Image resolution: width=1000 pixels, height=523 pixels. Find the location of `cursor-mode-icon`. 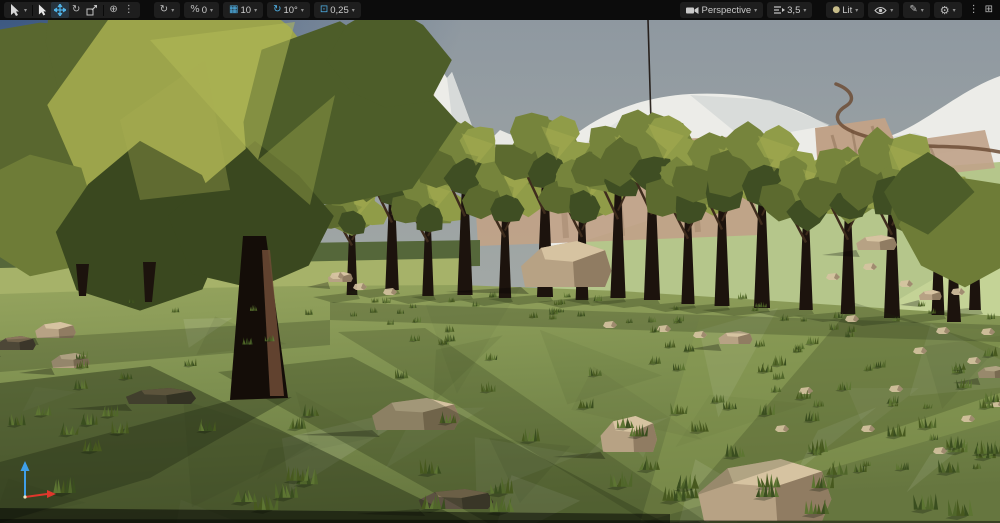

cursor-mode-icon is located at coordinates (15, 10).